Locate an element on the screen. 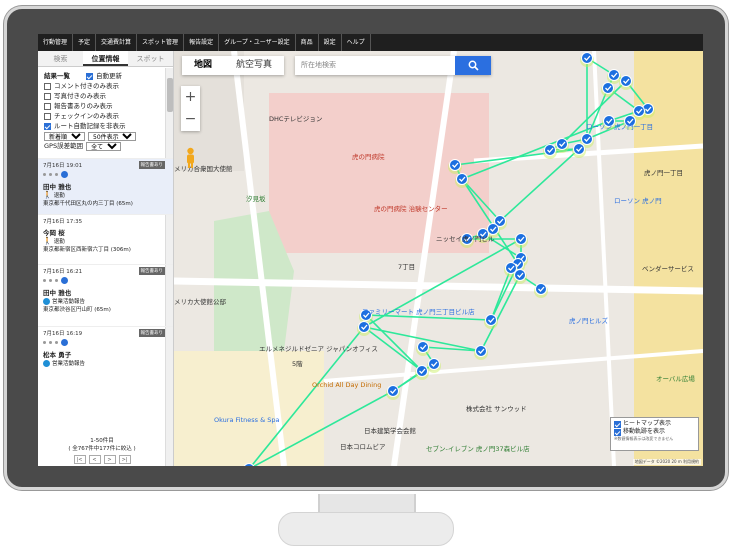 Image resolution: width=732 pixels, height=548 pixels. map-place-label: セブン-イレブン 虎ノ門37森ビル店 is located at coordinates (478, 449).